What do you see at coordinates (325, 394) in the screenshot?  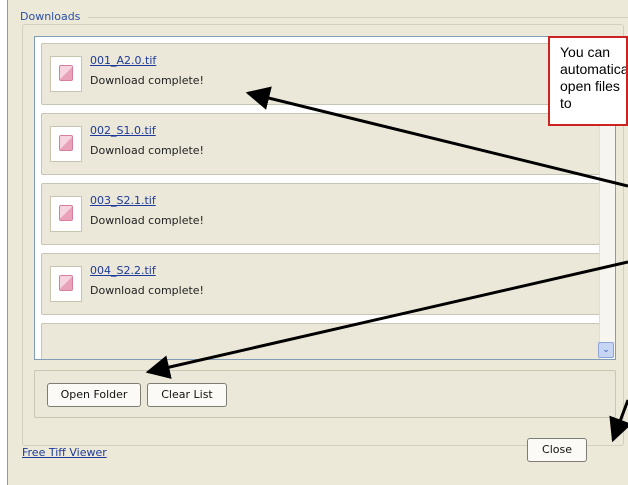 I see `list-actions-bar: Open Folder Clear List` at bounding box center [325, 394].